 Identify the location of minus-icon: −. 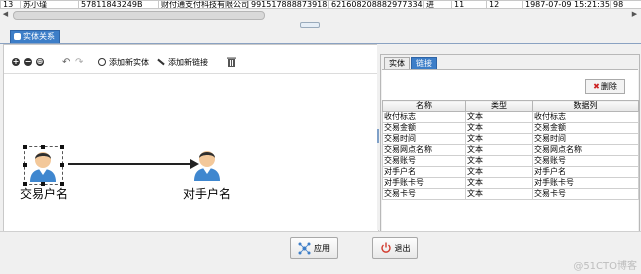
(28, 62).